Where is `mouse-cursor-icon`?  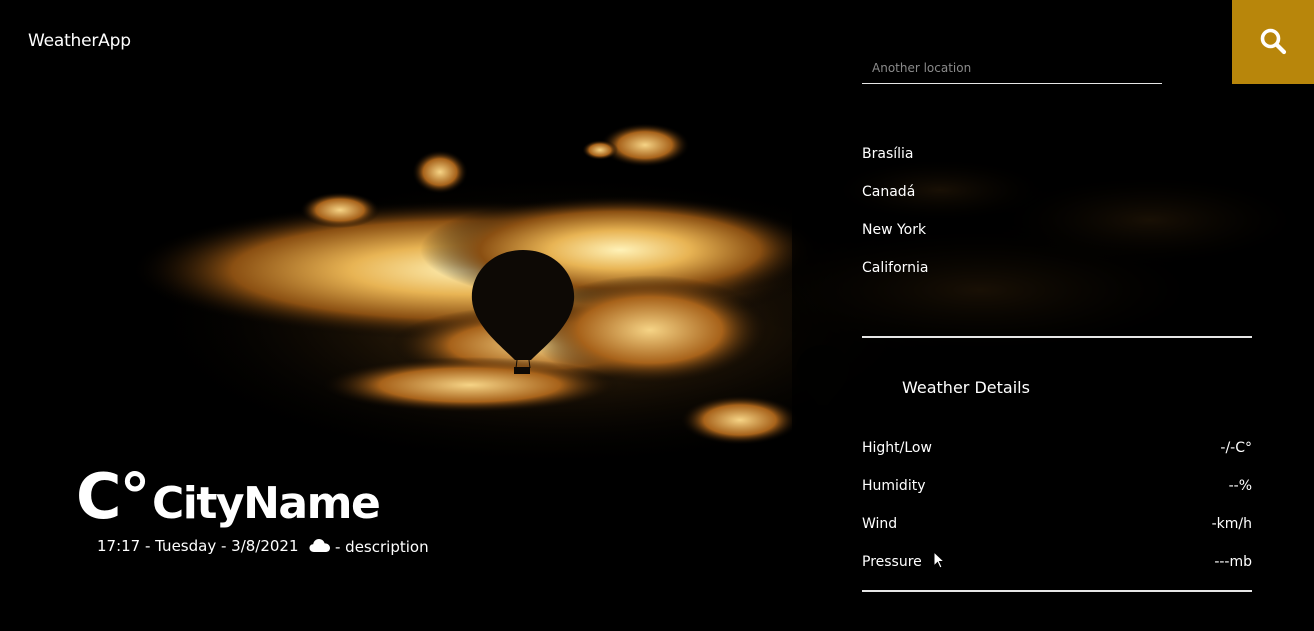 mouse-cursor-icon is located at coordinates (939, 561).